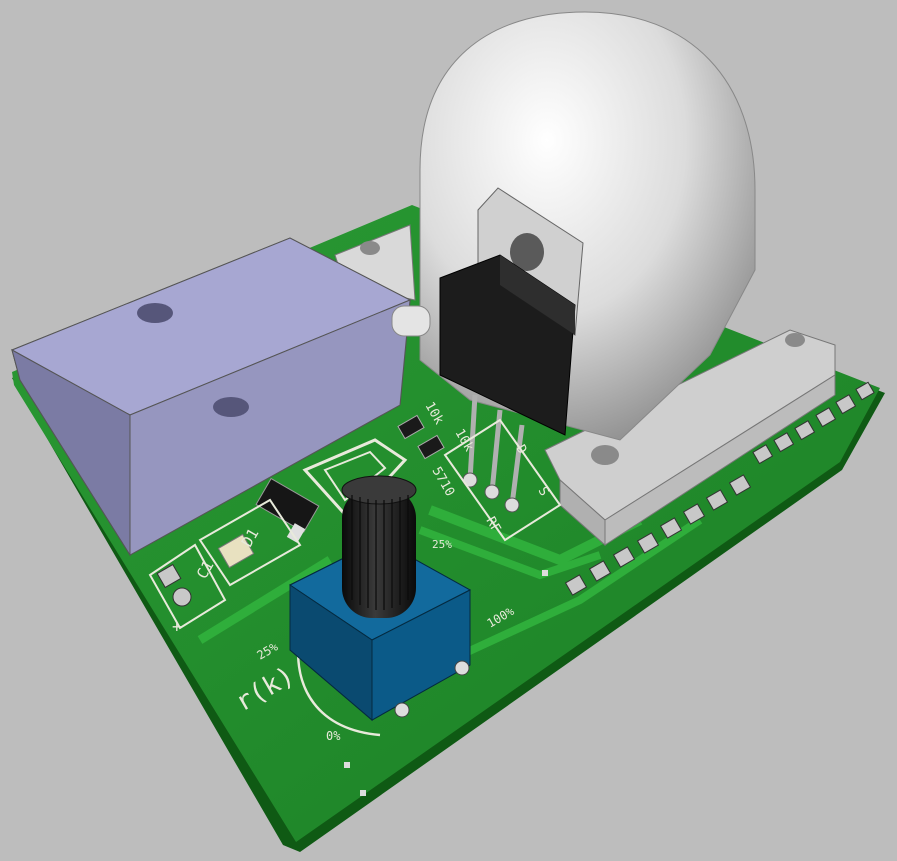 Image resolution: width=897 pixels, height=861 pixels. What do you see at coordinates (442, 544) in the screenshot?
I see `label-25pct-b: 25%` at bounding box center [442, 544].